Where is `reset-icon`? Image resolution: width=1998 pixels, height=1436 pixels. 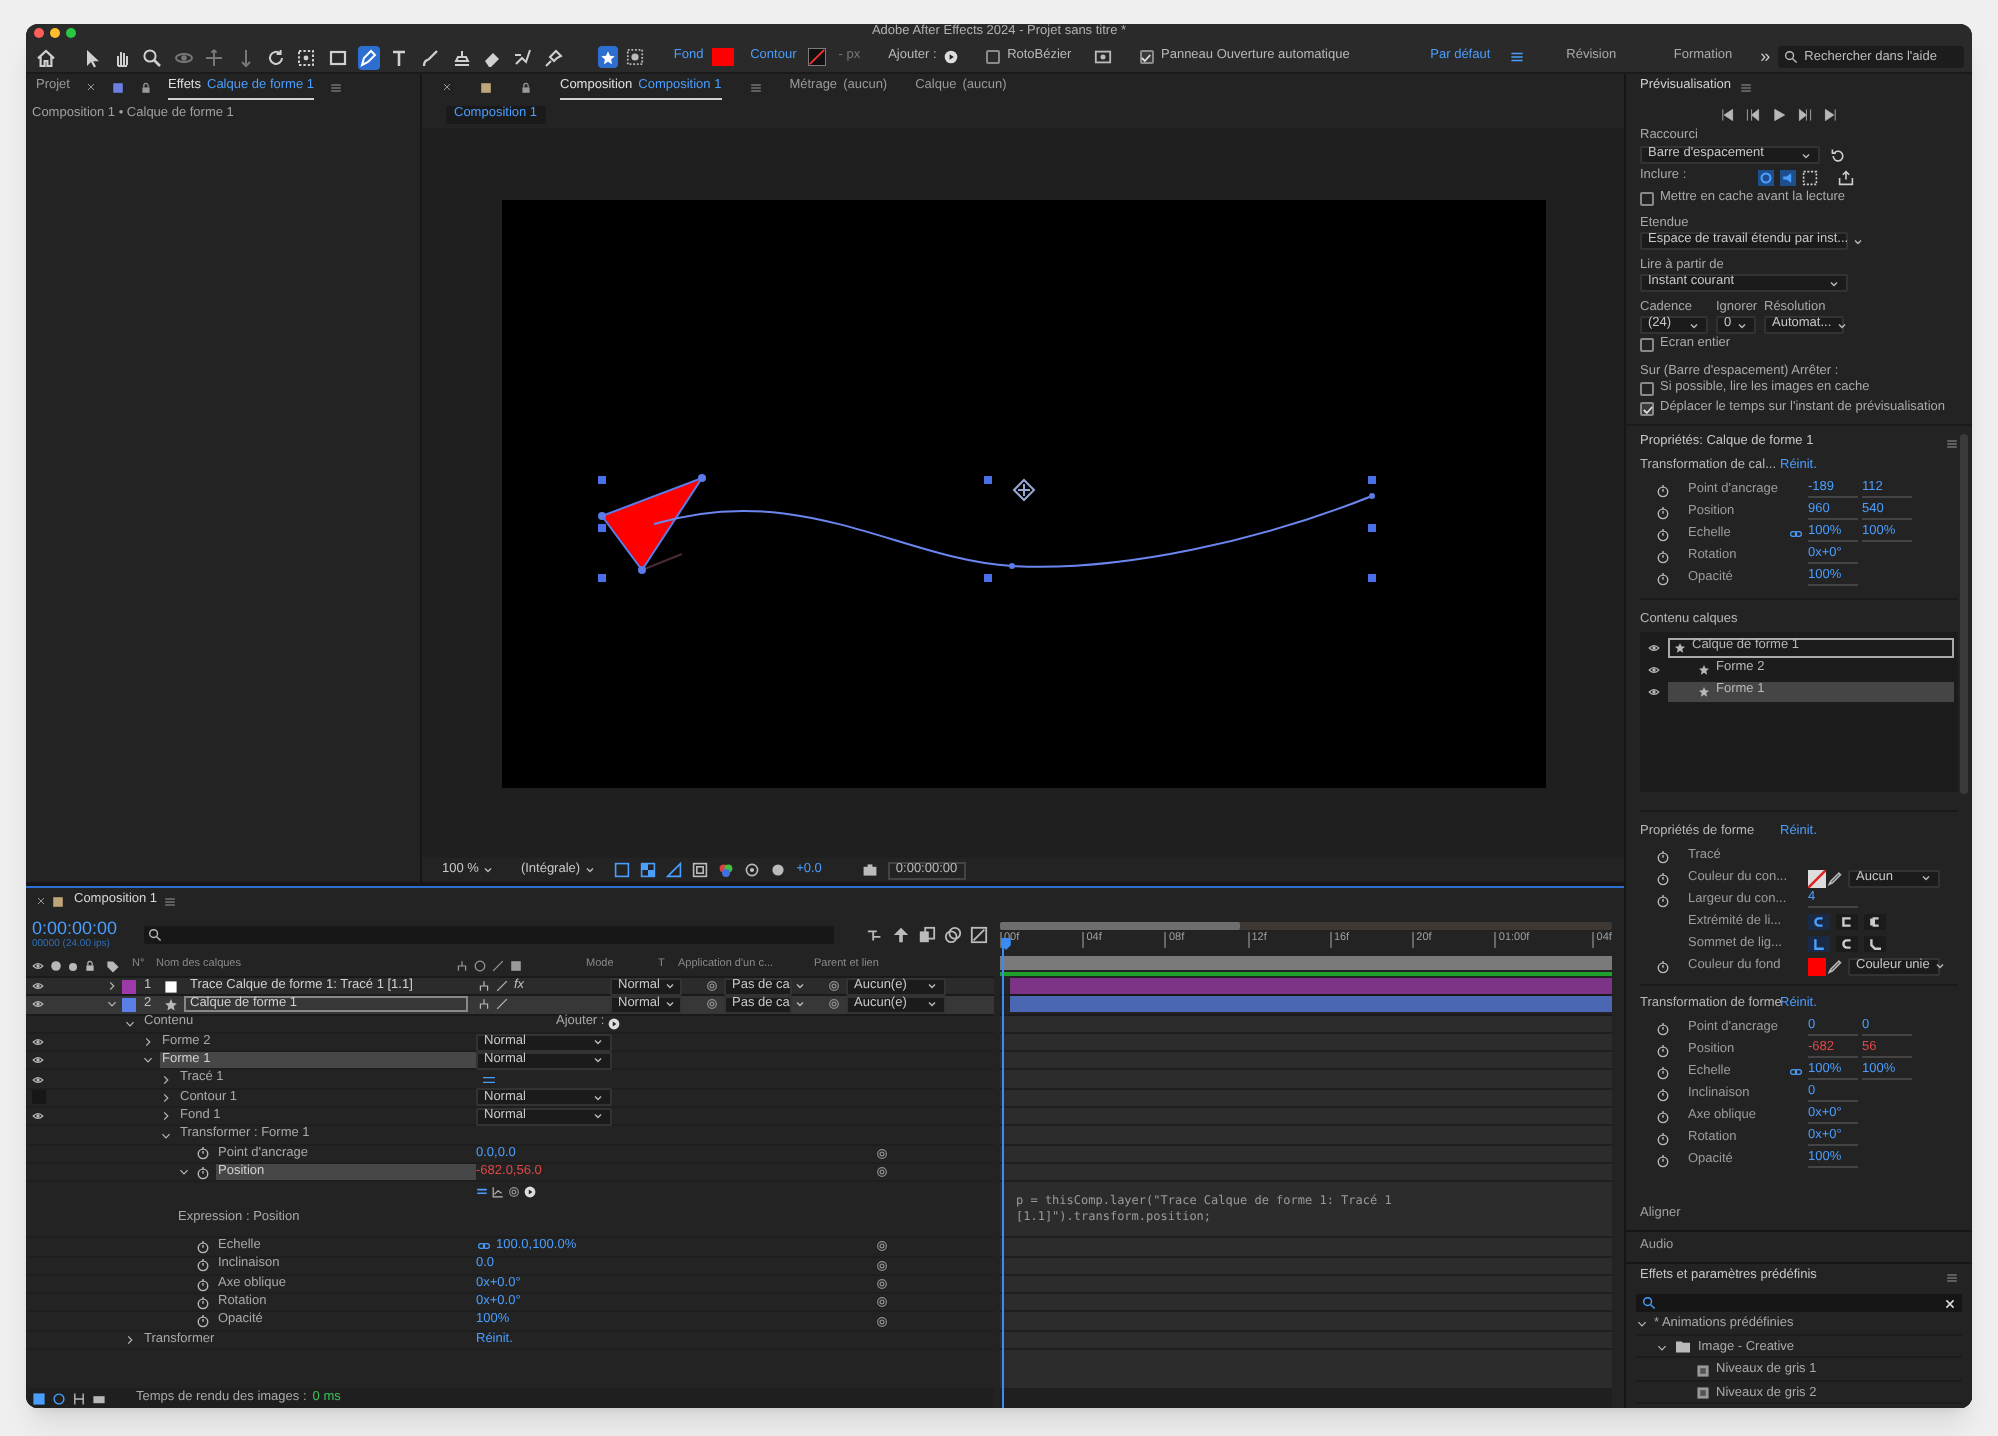 reset-icon is located at coordinates (1838, 155).